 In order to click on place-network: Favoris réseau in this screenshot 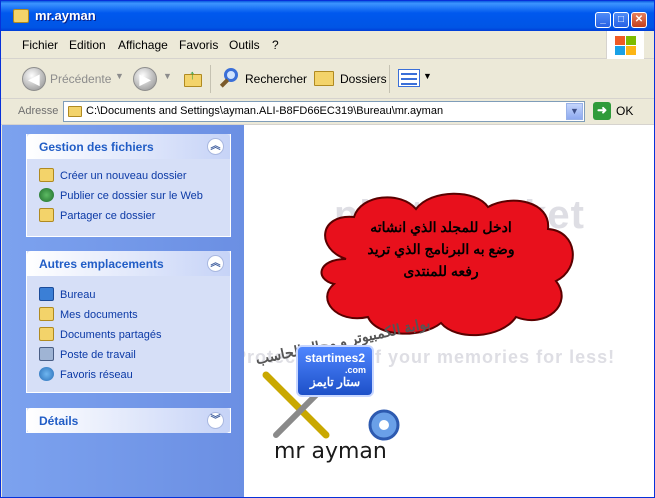, I will do `click(86, 374)`.